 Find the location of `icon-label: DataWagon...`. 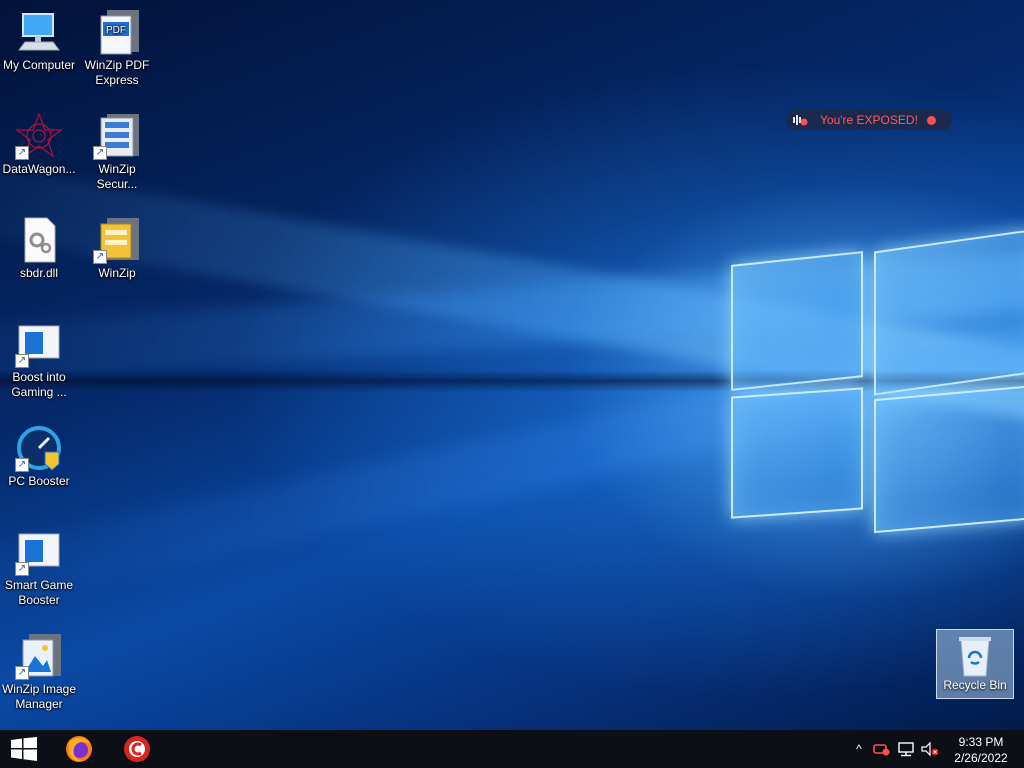

icon-label: DataWagon... is located at coordinates (39, 169).